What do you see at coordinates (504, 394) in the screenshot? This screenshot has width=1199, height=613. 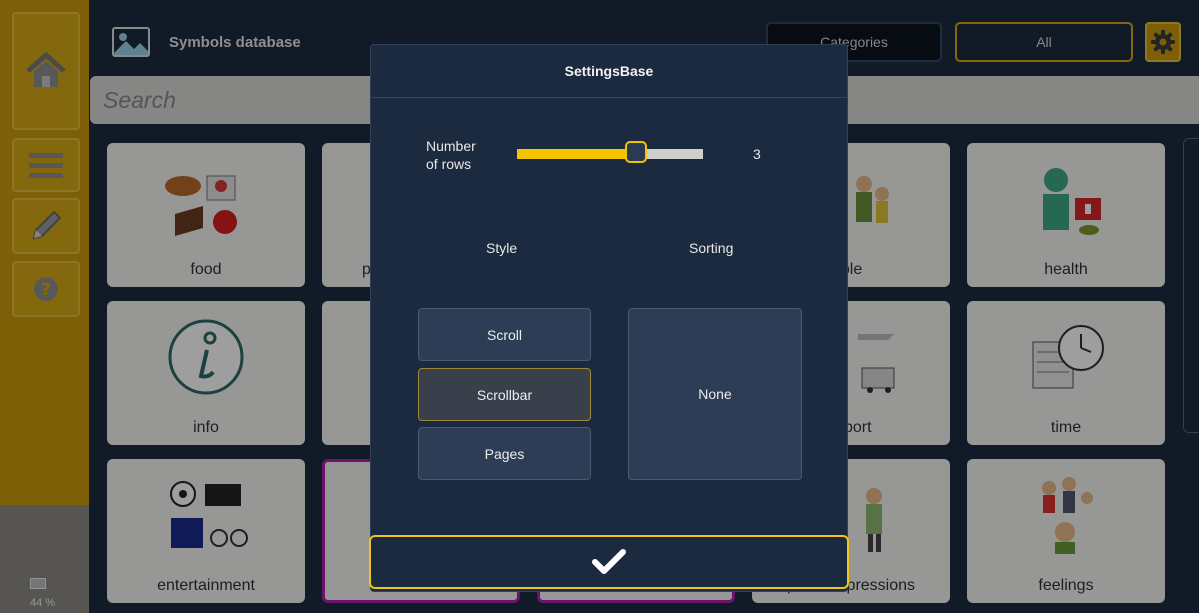 I see `style-option-scrollbar: Scrollbar` at bounding box center [504, 394].